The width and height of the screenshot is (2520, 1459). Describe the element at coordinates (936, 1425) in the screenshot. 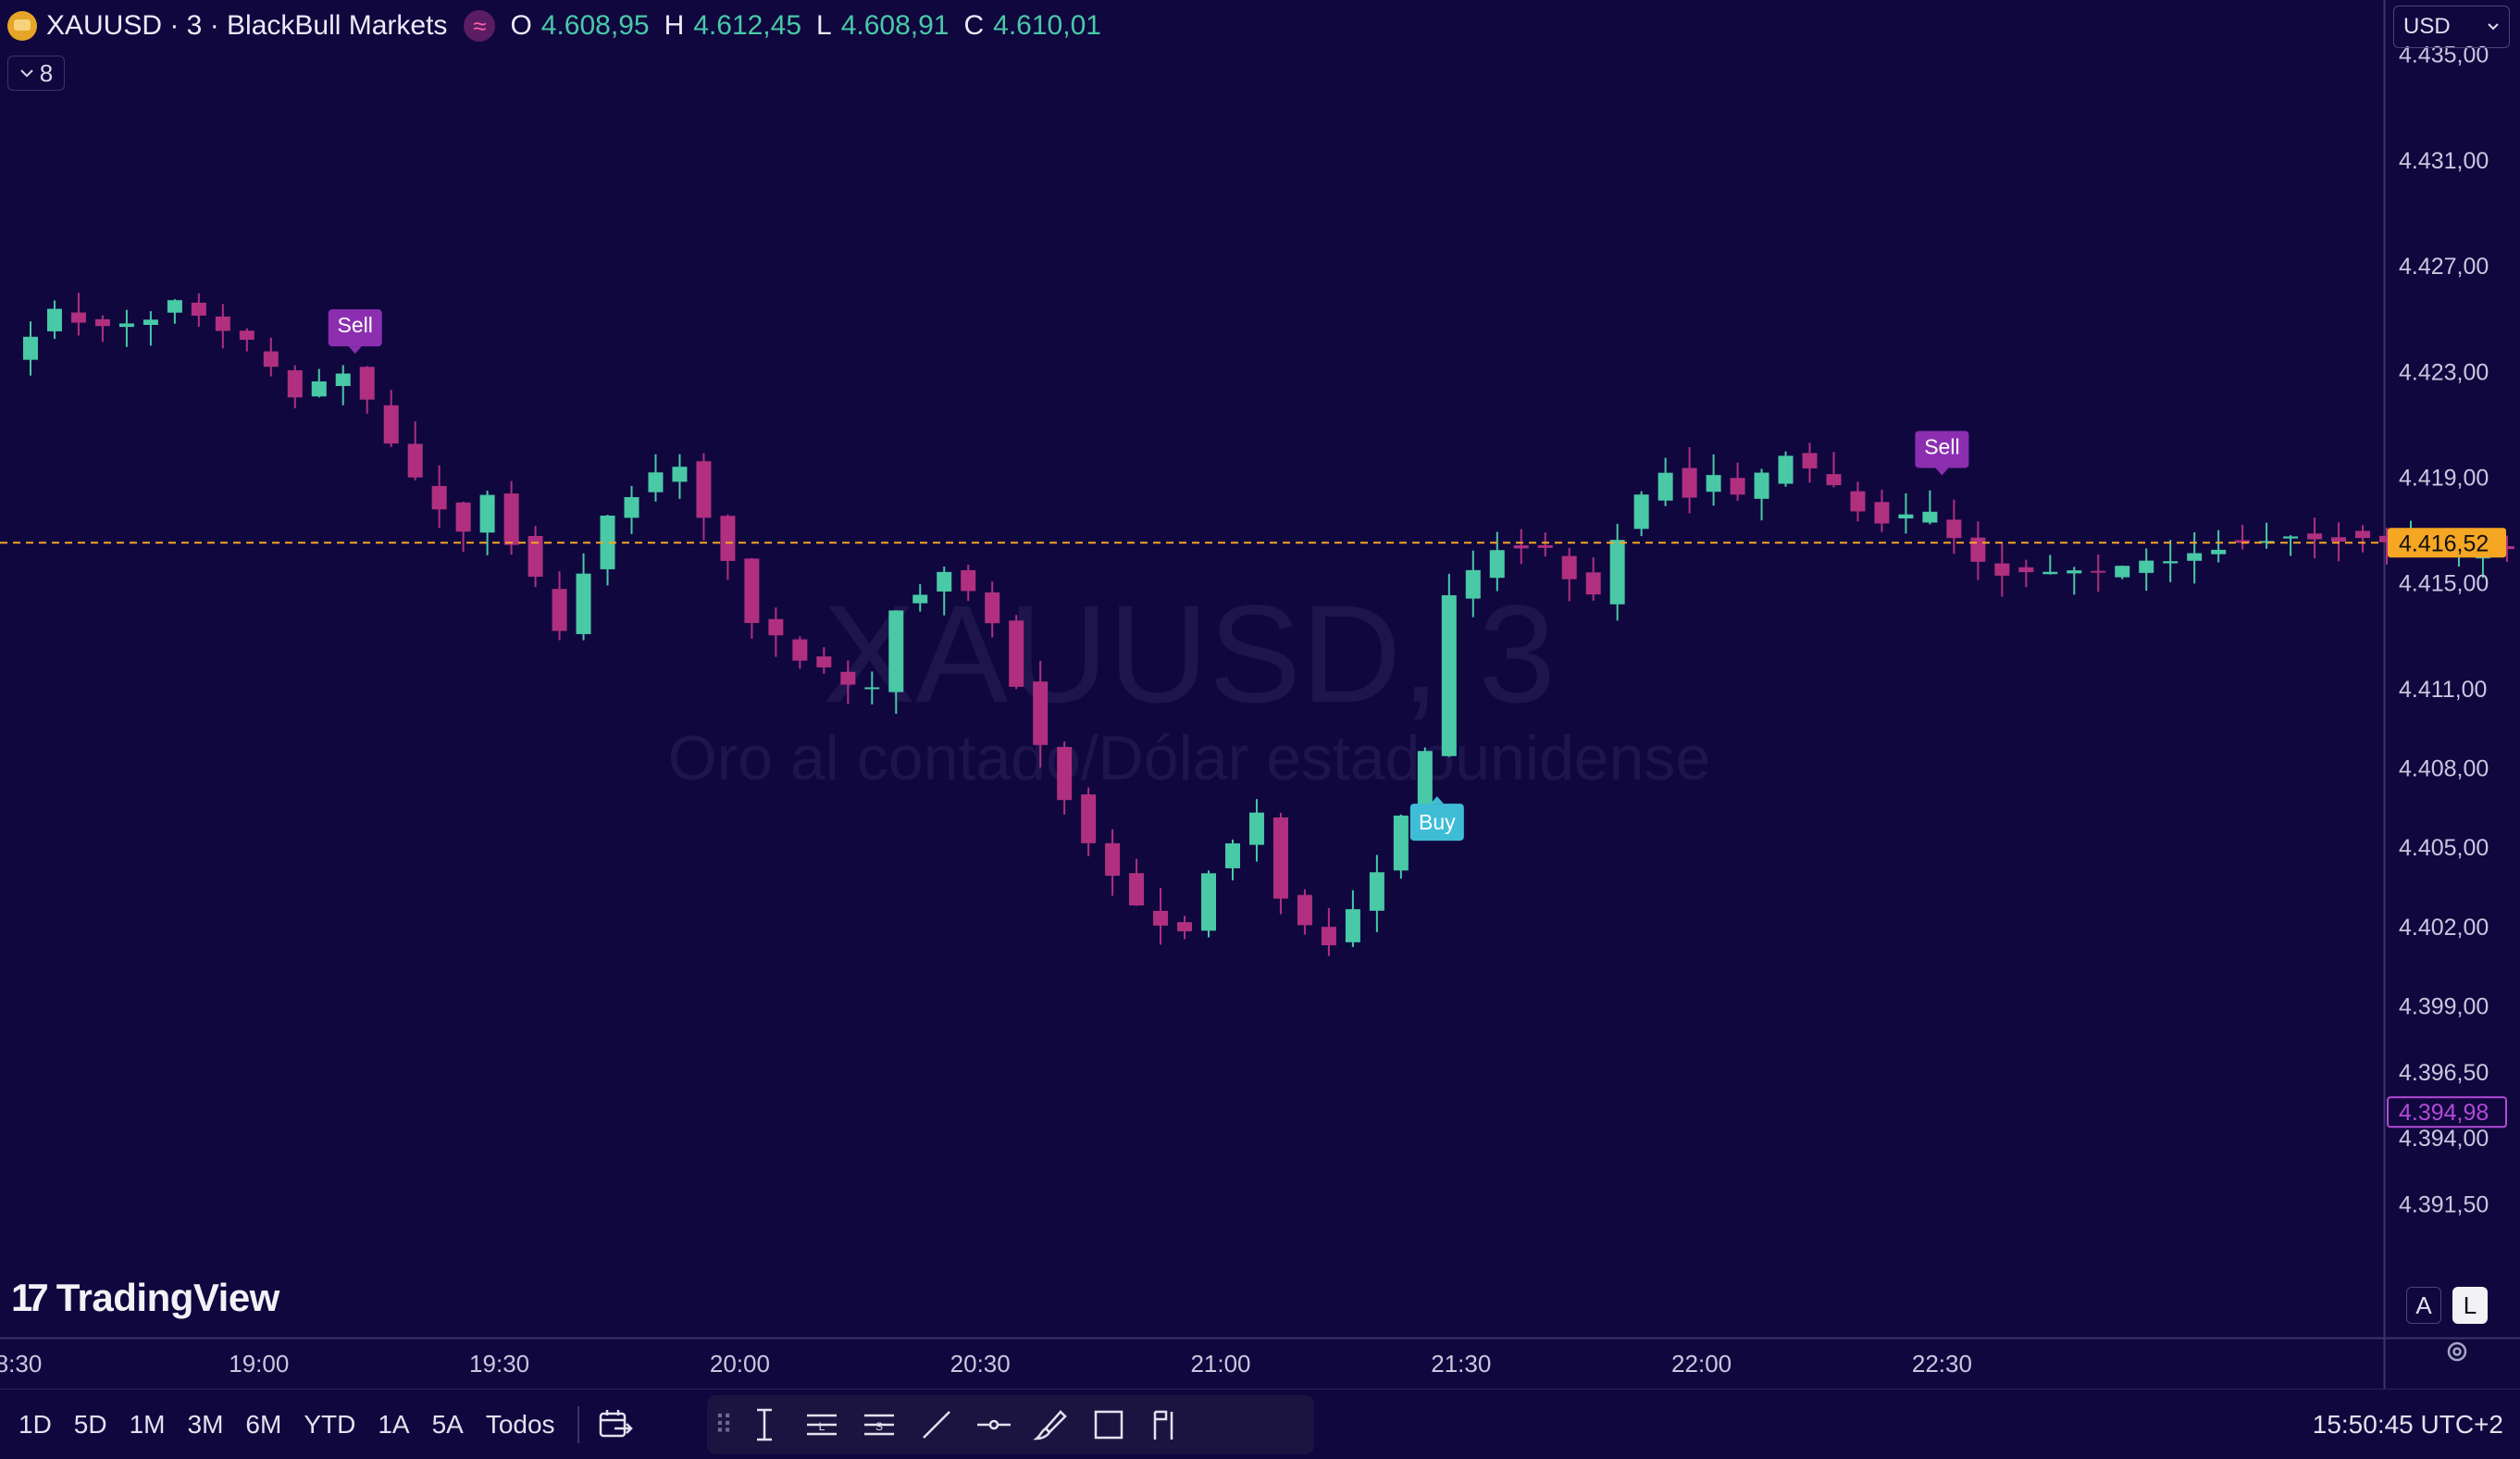

I see `line-tool` at that location.